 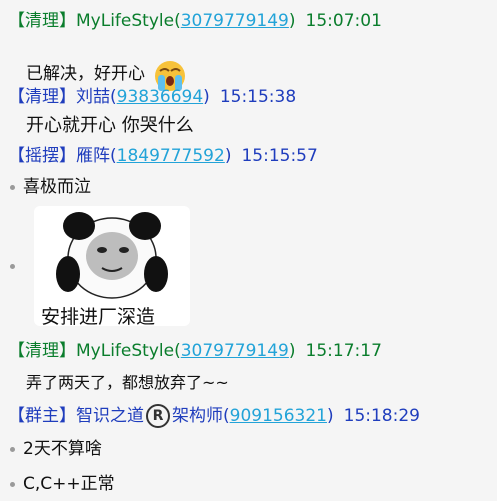 I want to click on message-header: 【群主】智识之道 R 架构师(909156321) 15:18:29, so click(x=214, y=416).